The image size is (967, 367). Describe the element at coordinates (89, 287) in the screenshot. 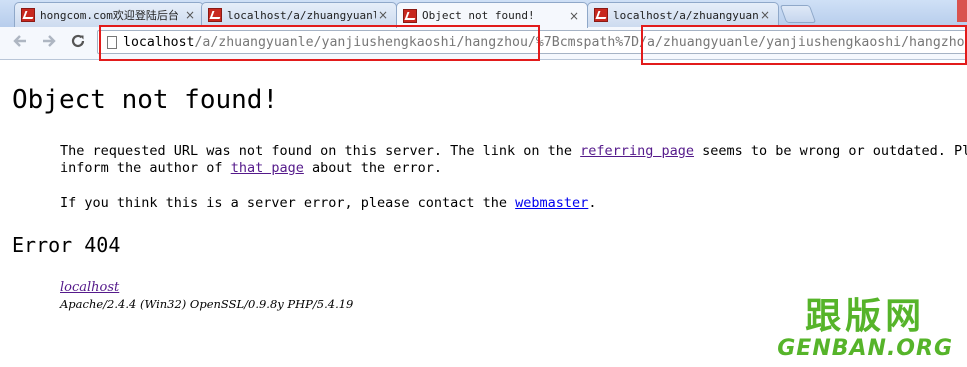

I see `localhost-link: localhost` at that location.